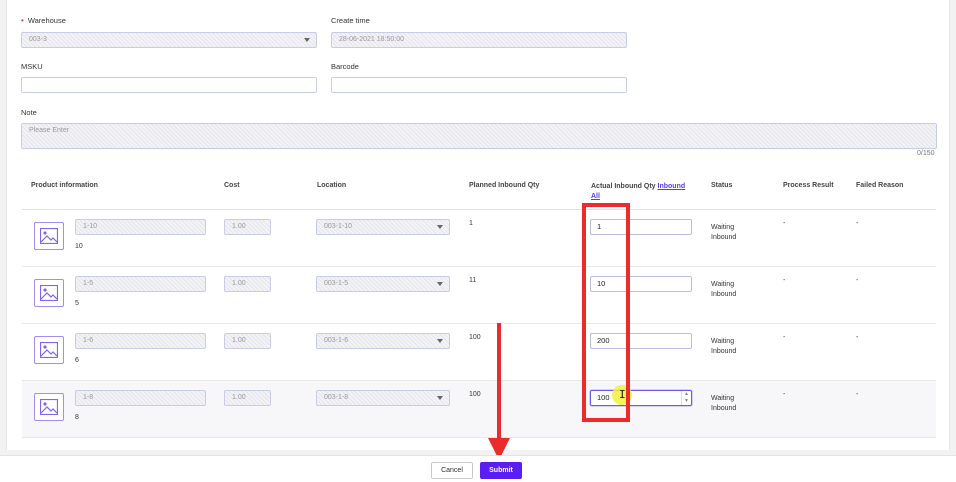  Describe the element at coordinates (643, 192) in the screenshot. I see `col-header-actual: Actual Inbound Qty Inbound All` at that location.